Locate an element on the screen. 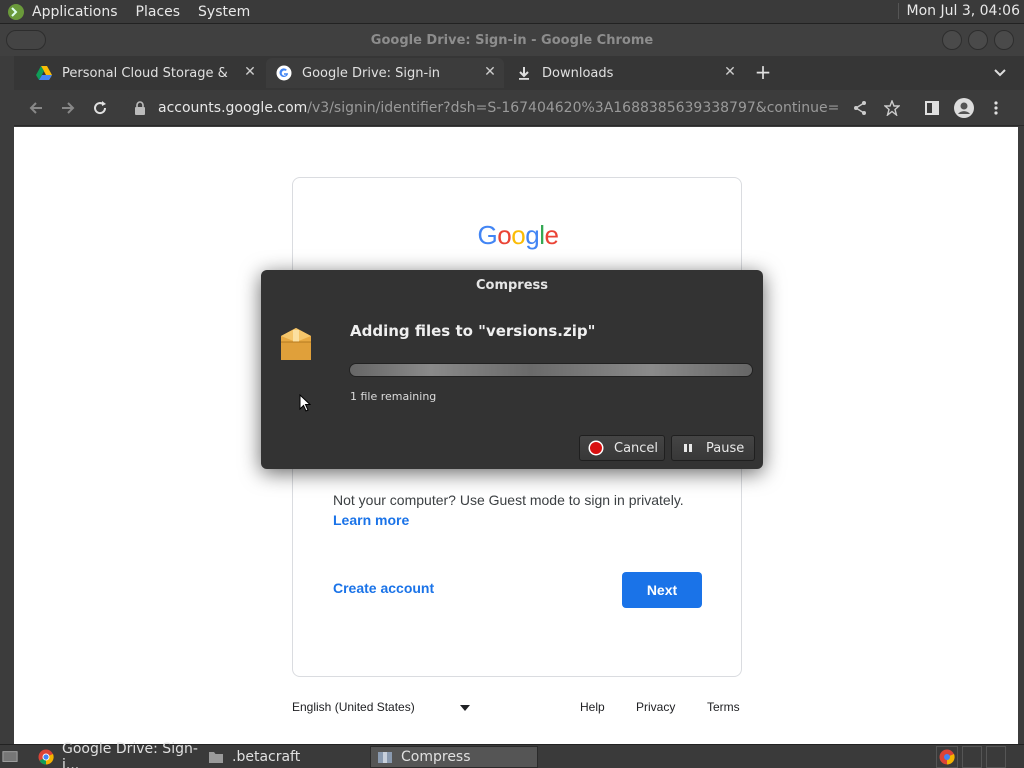  url-host: accounts.google.com is located at coordinates (233, 108).